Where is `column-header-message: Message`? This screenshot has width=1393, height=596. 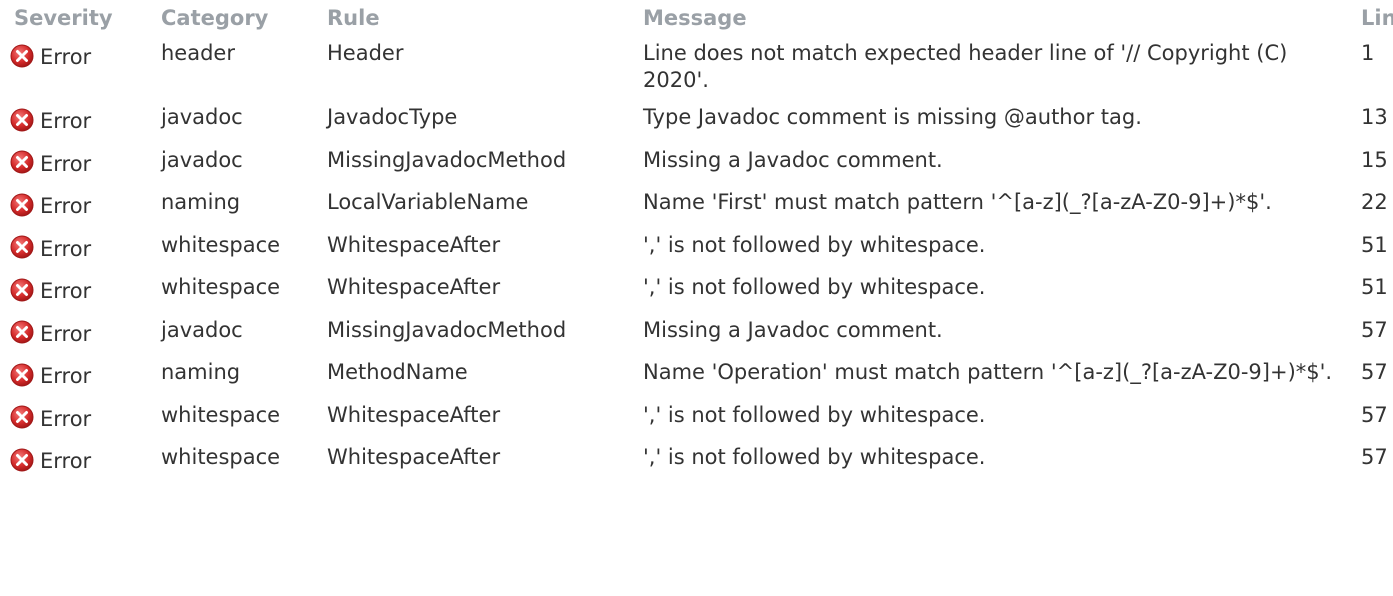
column-header-message: Message is located at coordinates (999, 18).